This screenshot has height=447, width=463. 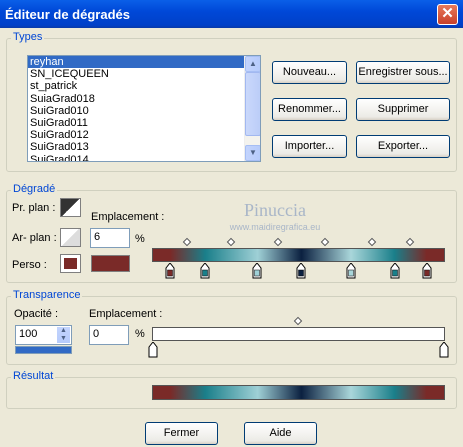 I want to click on delete-button: Supprimer, so click(x=403, y=109).